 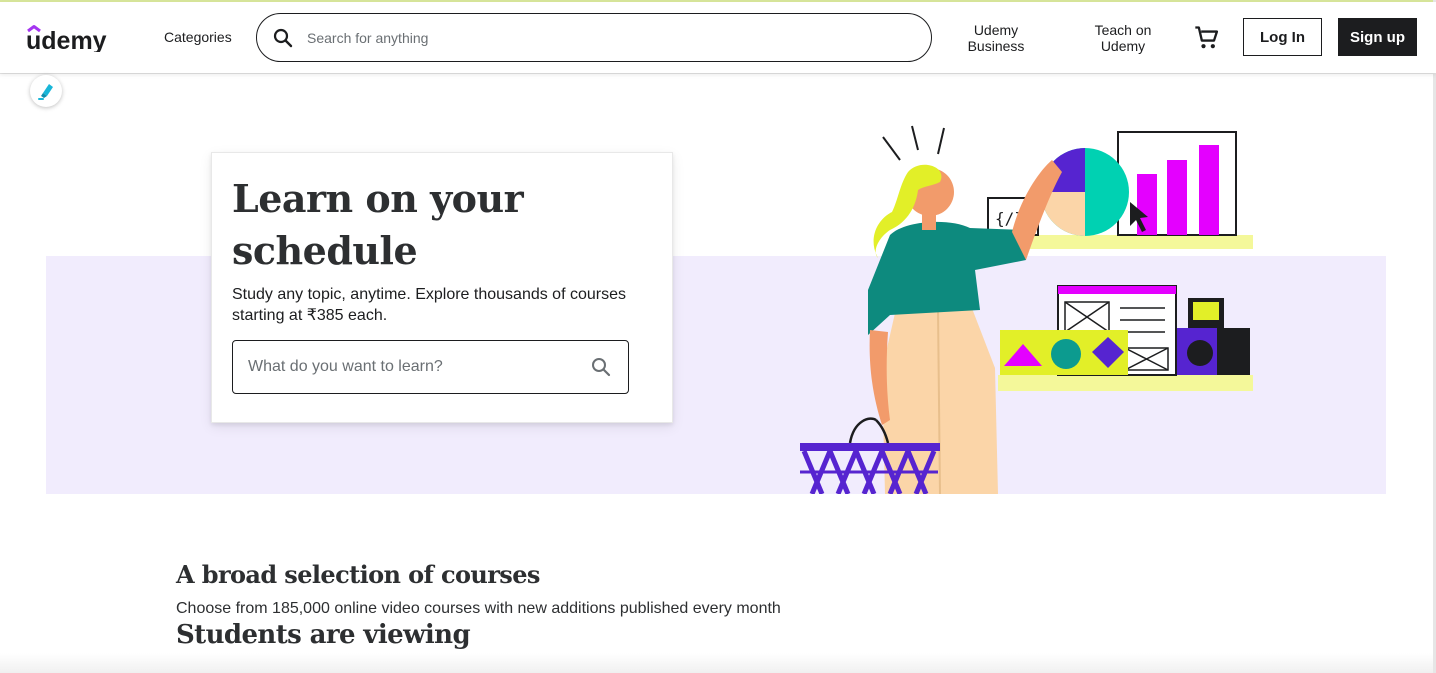 I want to click on search-icon, so click(x=283, y=37).